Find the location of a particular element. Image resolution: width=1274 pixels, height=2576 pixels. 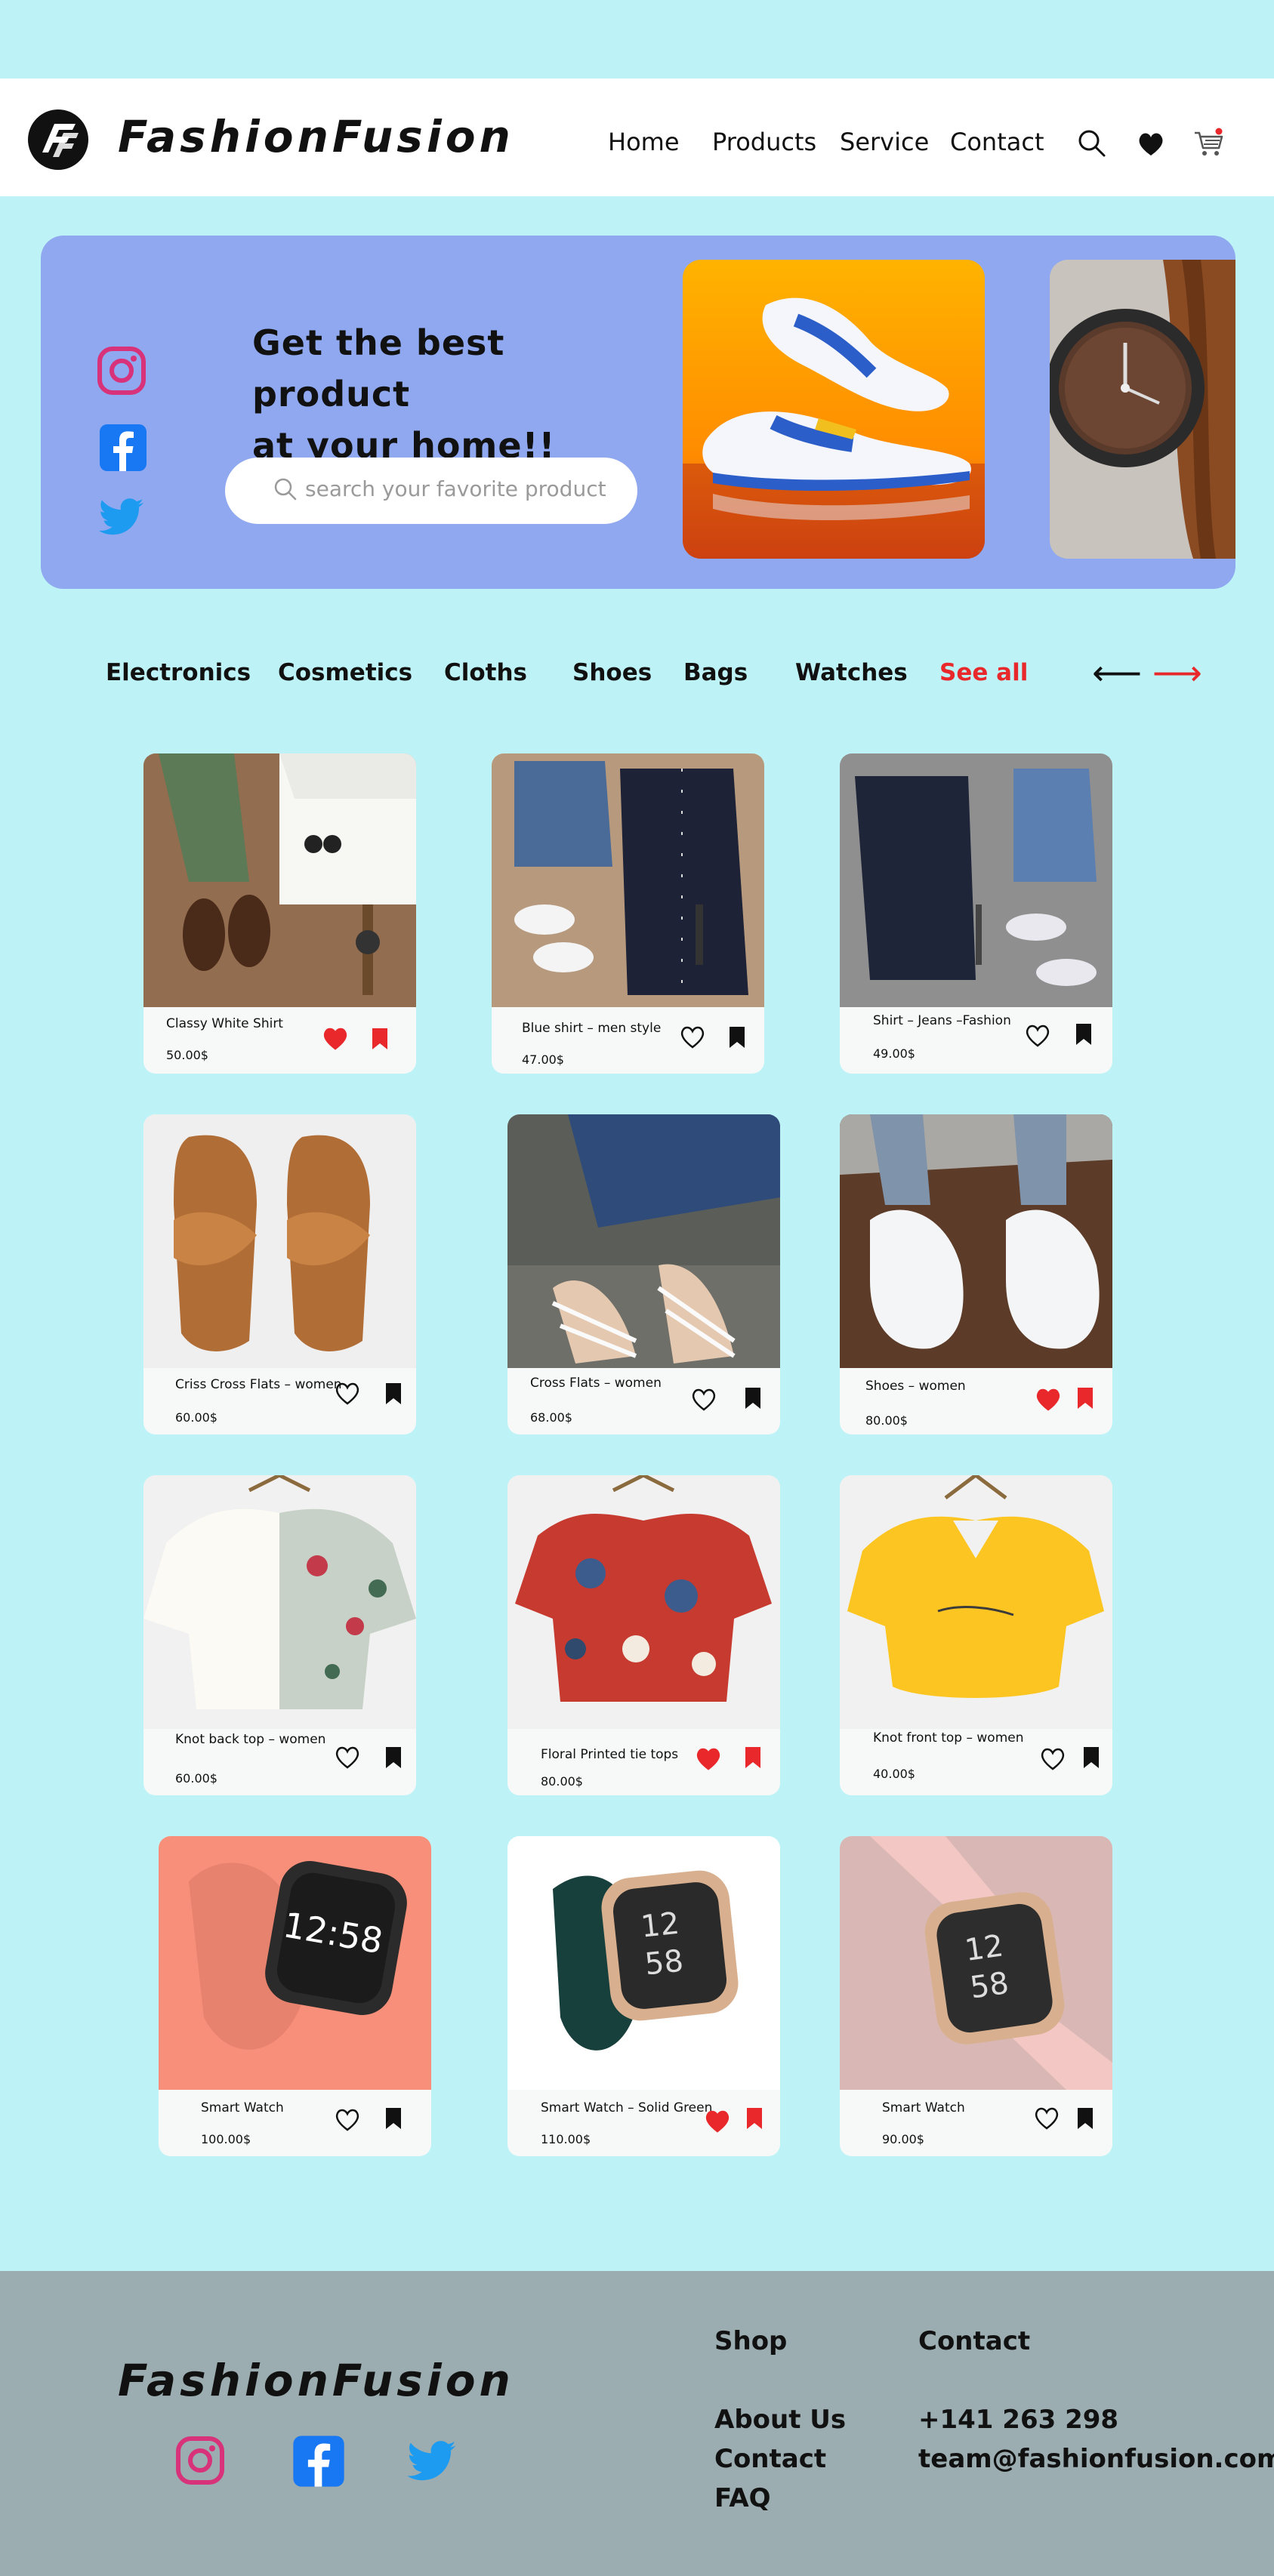

footer-email: team@fashionfusion.com is located at coordinates (1096, 2459).